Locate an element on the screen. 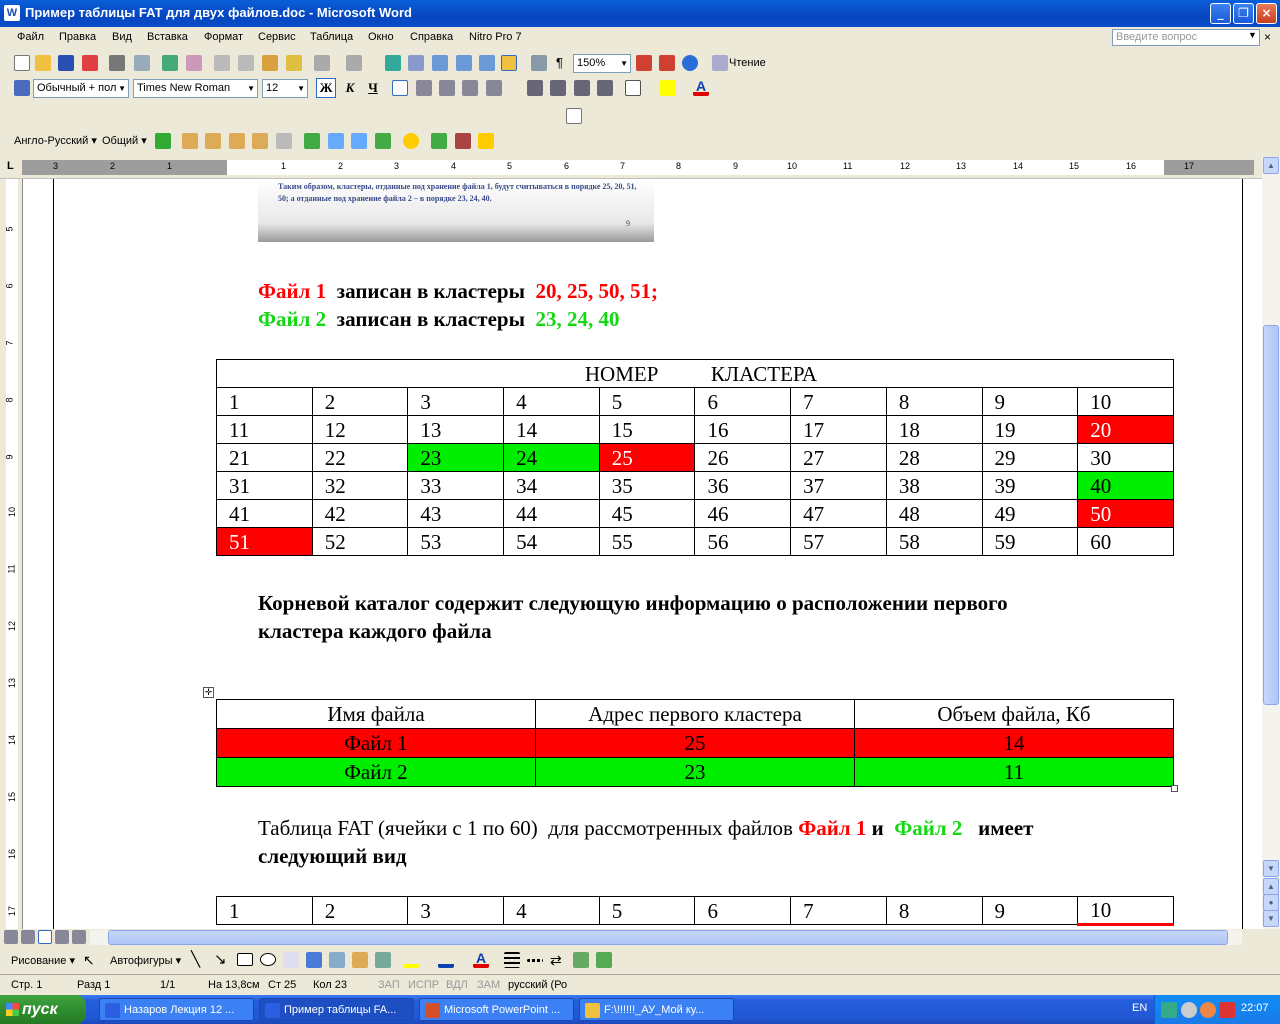 This screenshot has width=1280, height=1024. status-ovr: ЗАМ is located at coordinates (488, 985).